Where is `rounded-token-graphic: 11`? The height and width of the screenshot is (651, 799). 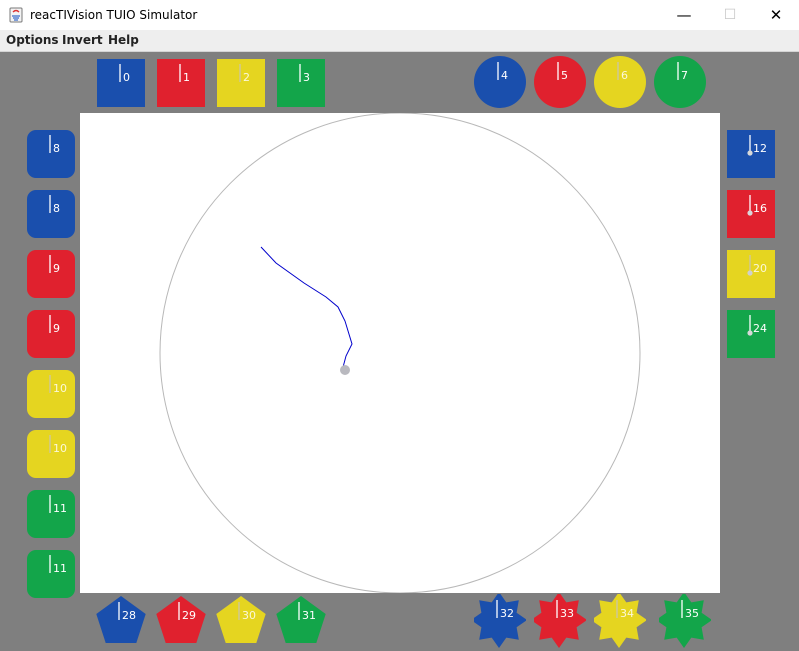
rounded-token-graphic: 11 is located at coordinates (51, 574).